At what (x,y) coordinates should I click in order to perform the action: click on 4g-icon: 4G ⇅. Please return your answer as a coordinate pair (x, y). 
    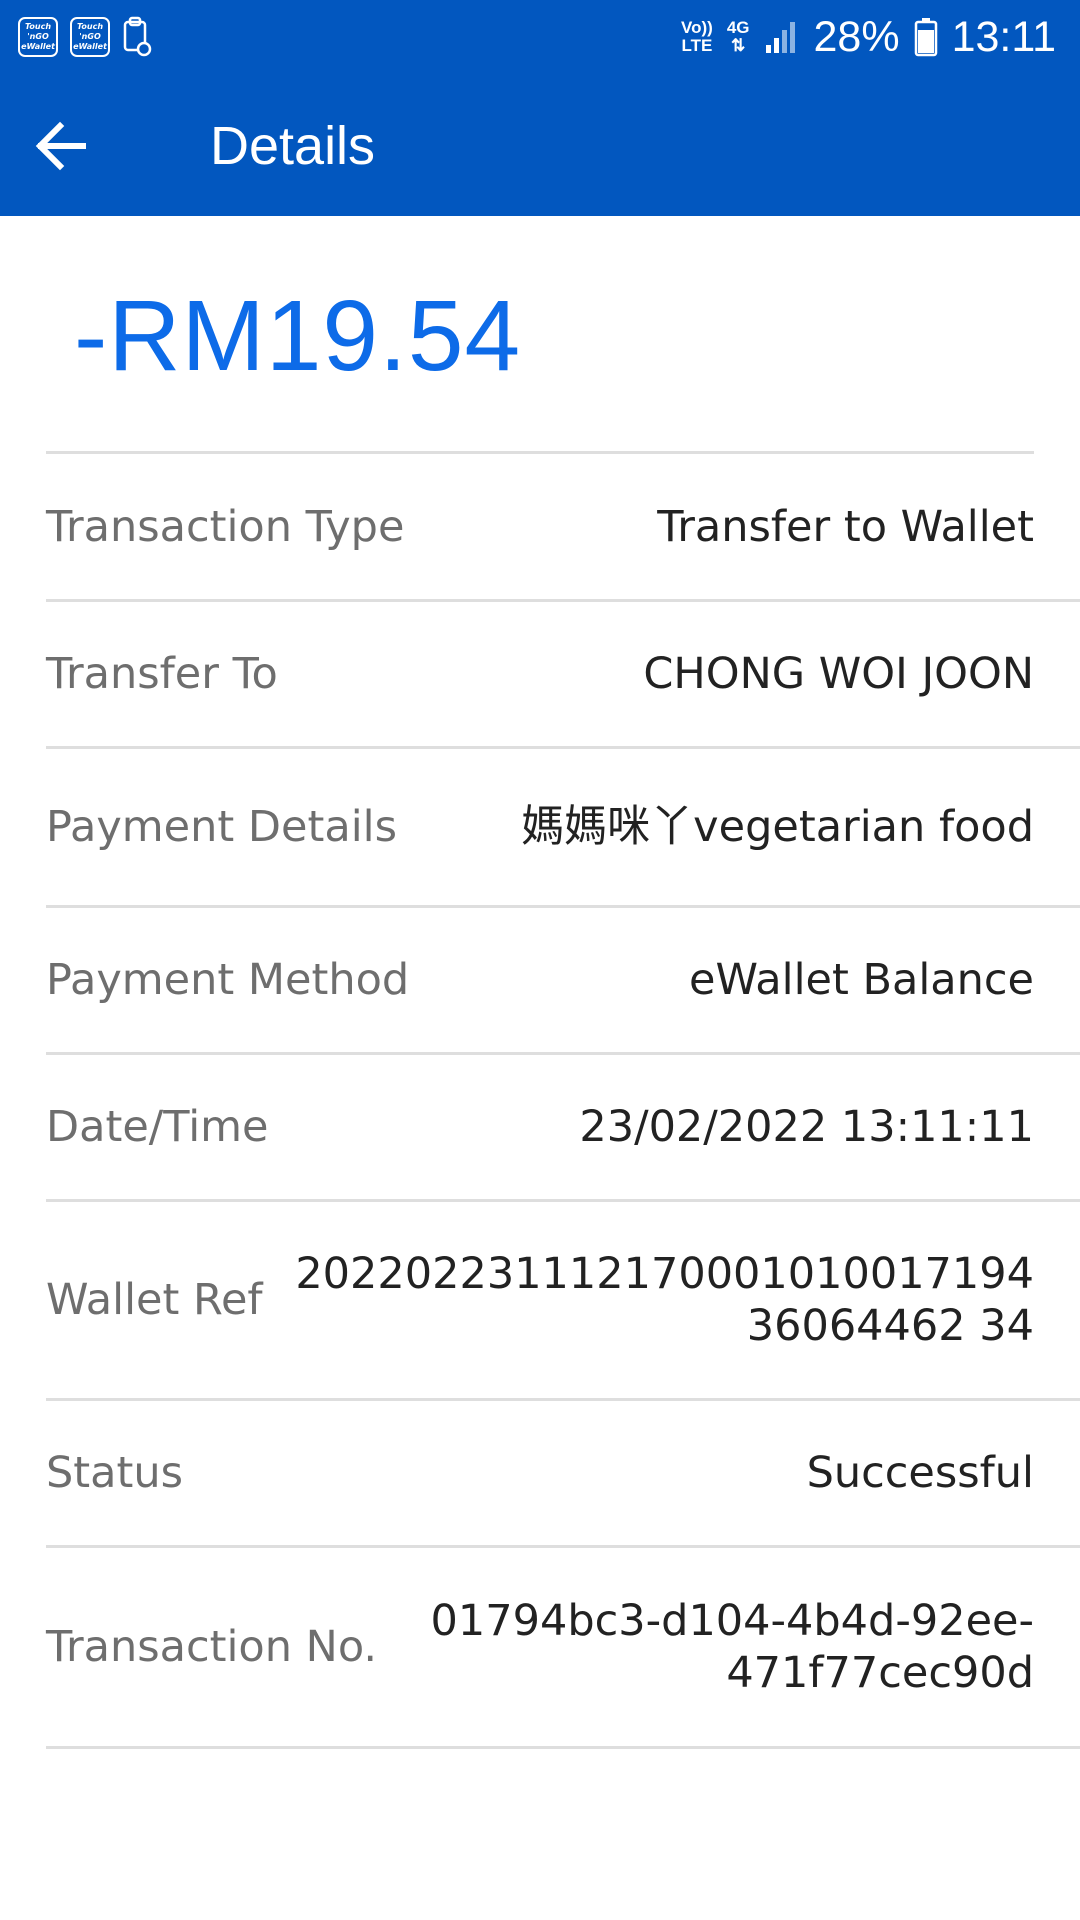
    Looking at the image, I should click on (738, 36).